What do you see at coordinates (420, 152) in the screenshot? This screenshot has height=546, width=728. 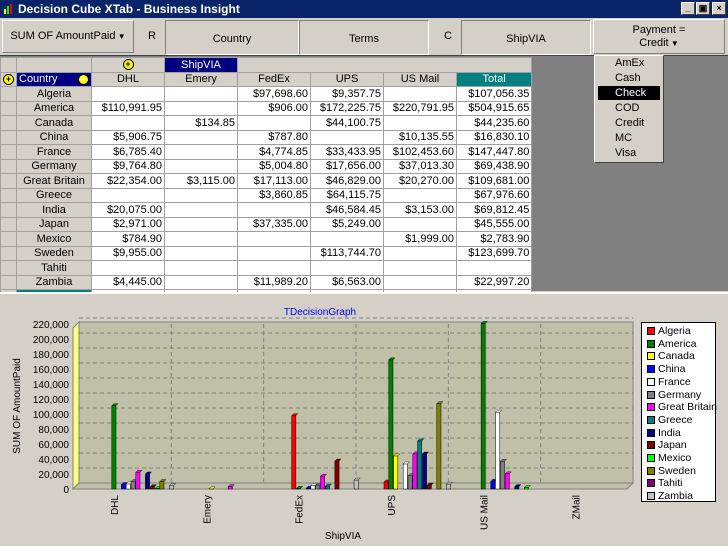 I see `table-cell: $102,453.60` at bounding box center [420, 152].